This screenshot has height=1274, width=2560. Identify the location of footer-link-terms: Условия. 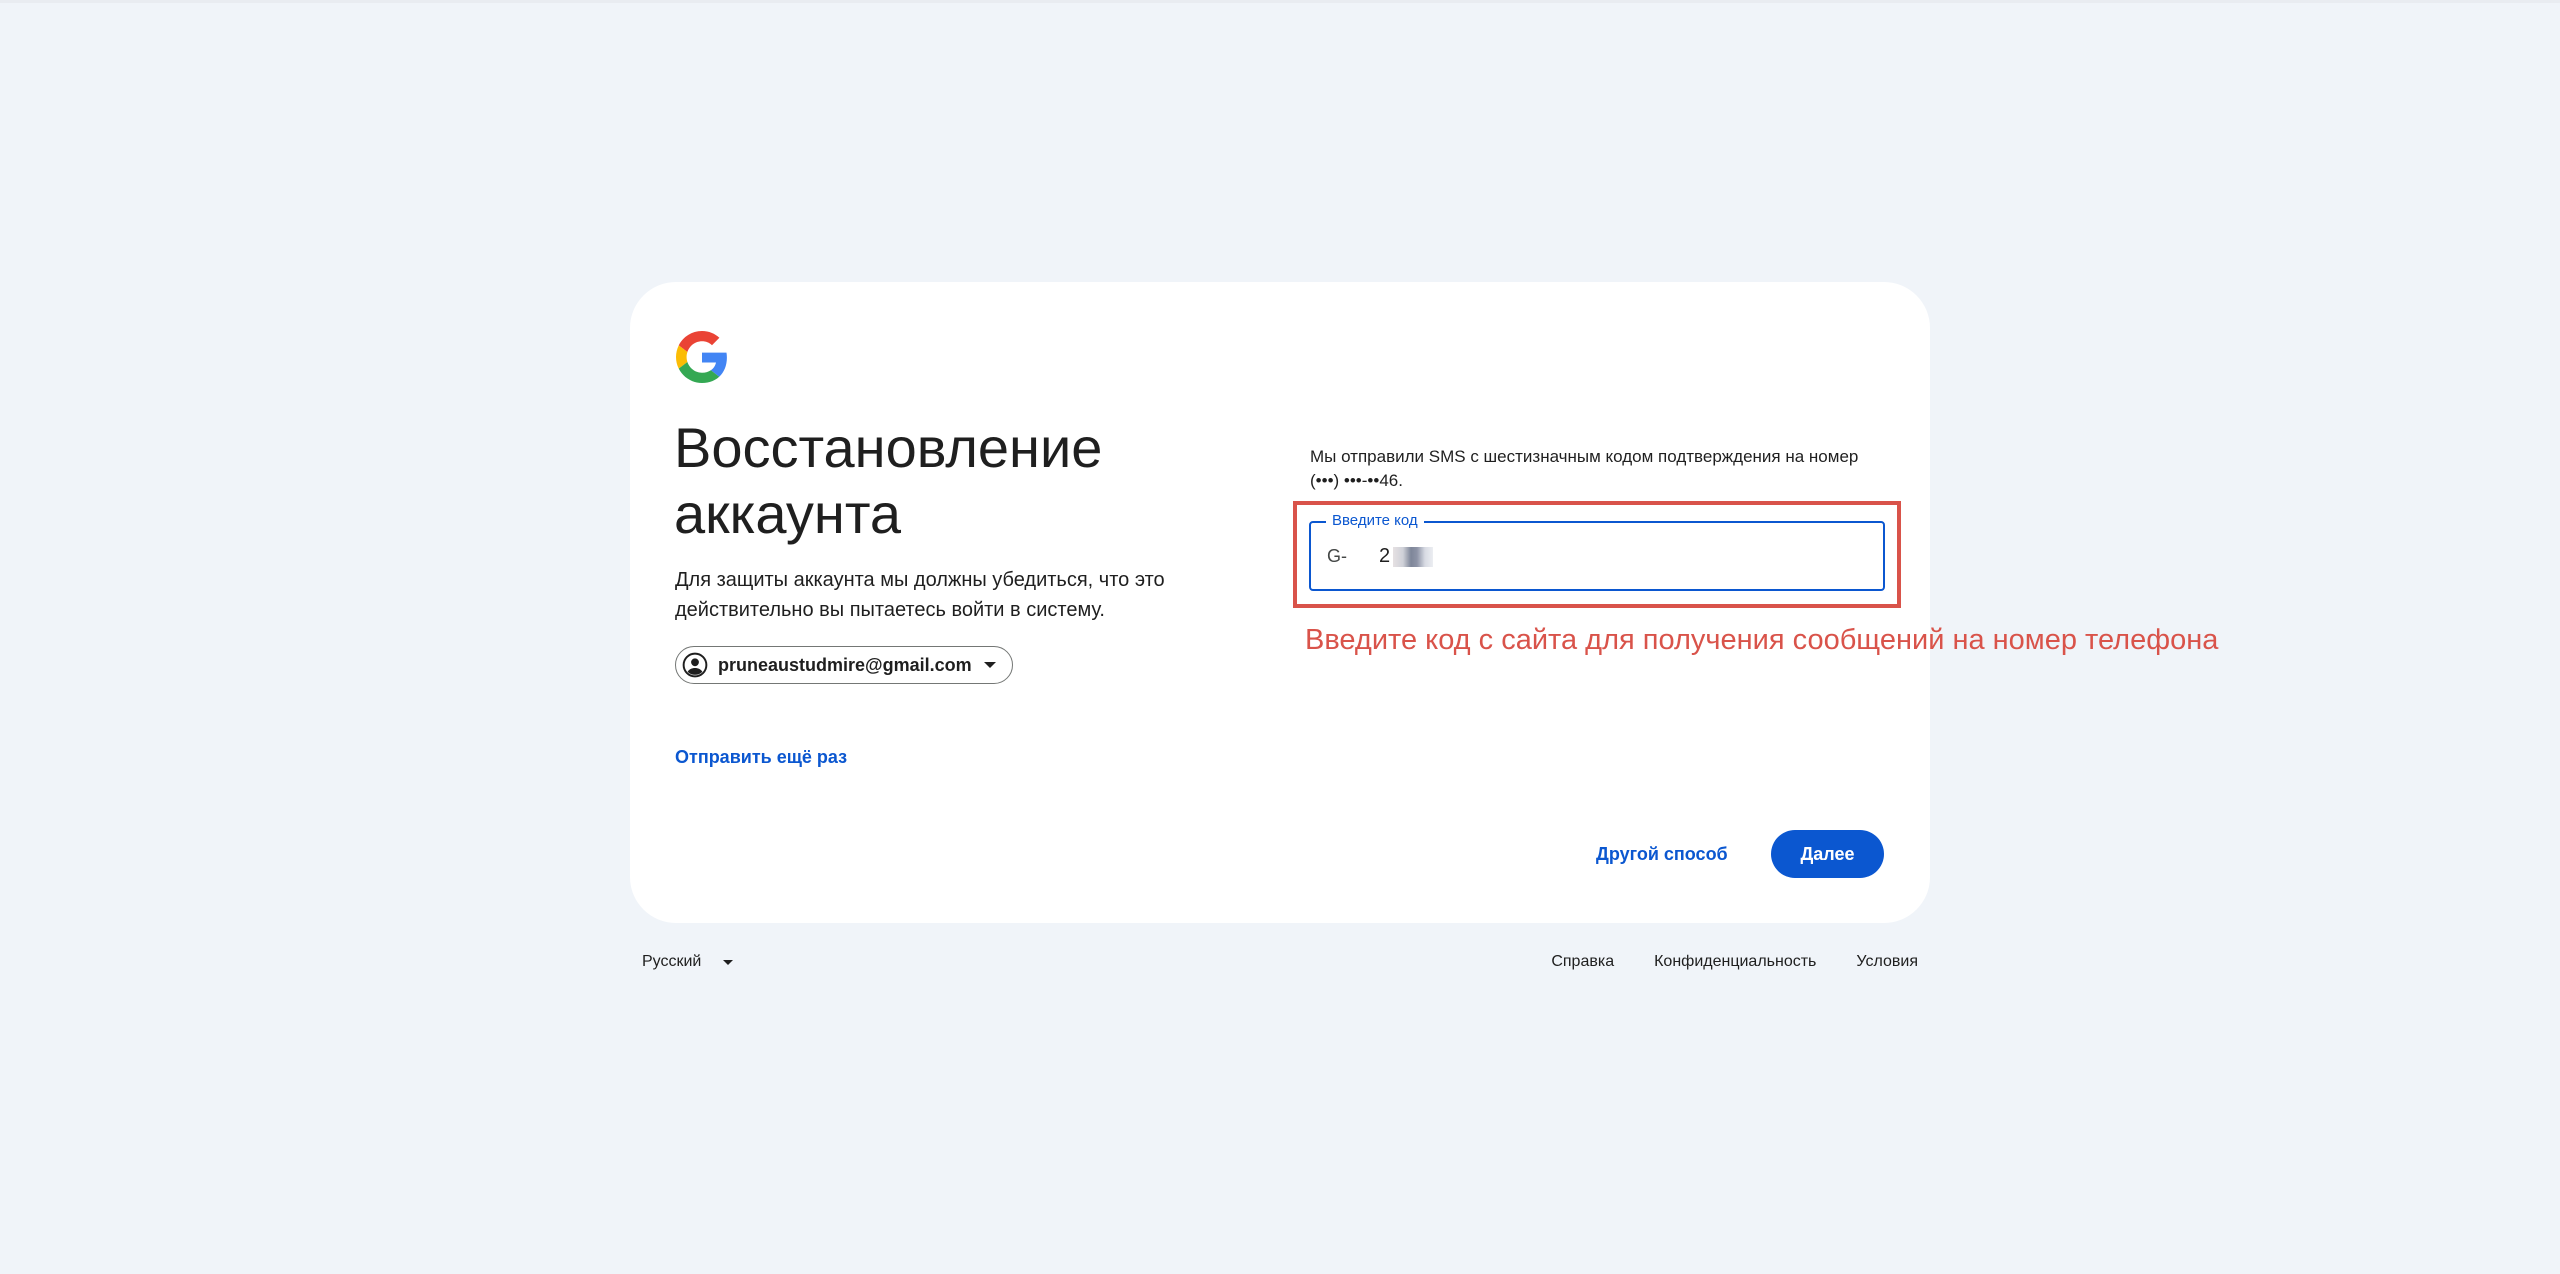
(1887, 962).